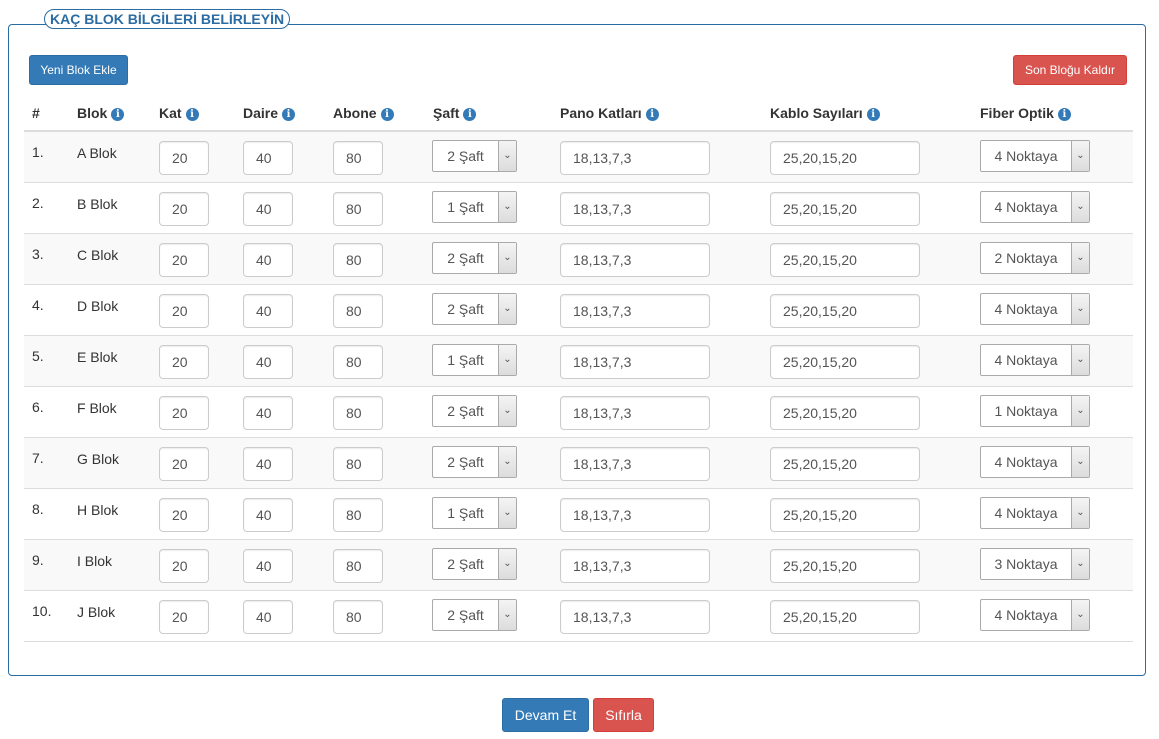 This screenshot has height=739, width=1159. What do you see at coordinates (623, 715) in the screenshot?
I see `reset-button: Sıfırla` at bounding box center [623, 715].